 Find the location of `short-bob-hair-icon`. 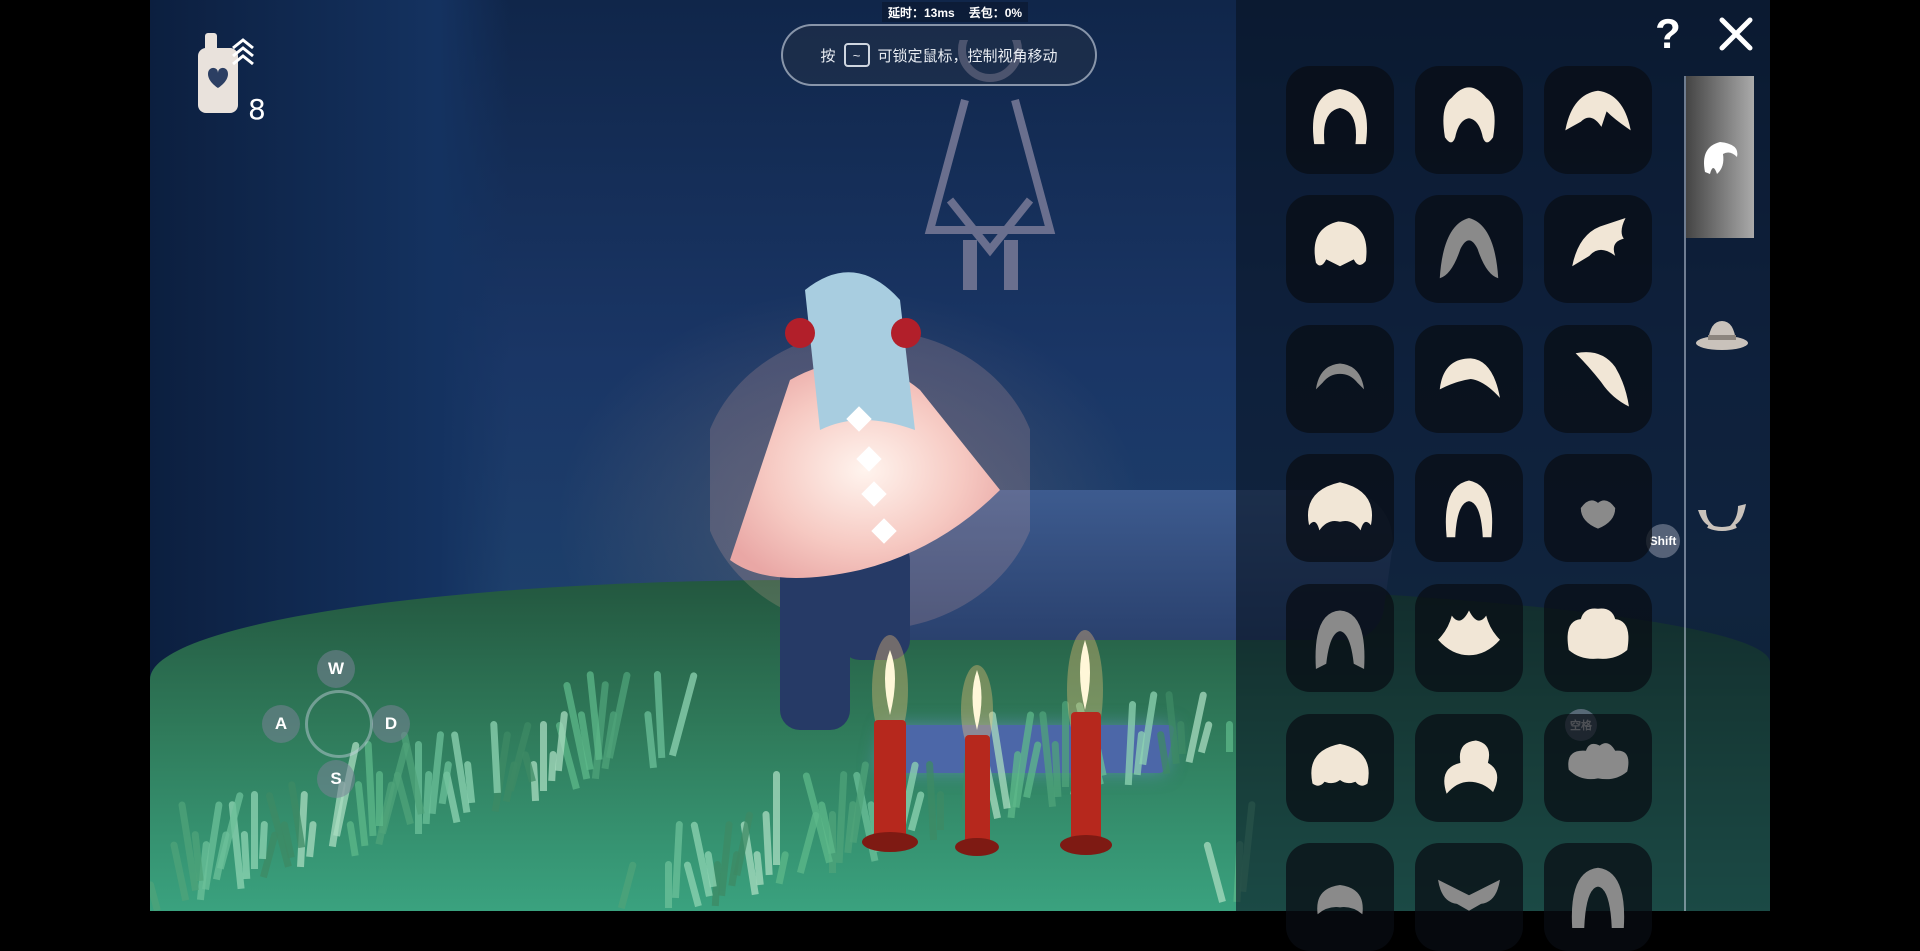

short-bob-hair-icon is located at coordinates (1340, 117).